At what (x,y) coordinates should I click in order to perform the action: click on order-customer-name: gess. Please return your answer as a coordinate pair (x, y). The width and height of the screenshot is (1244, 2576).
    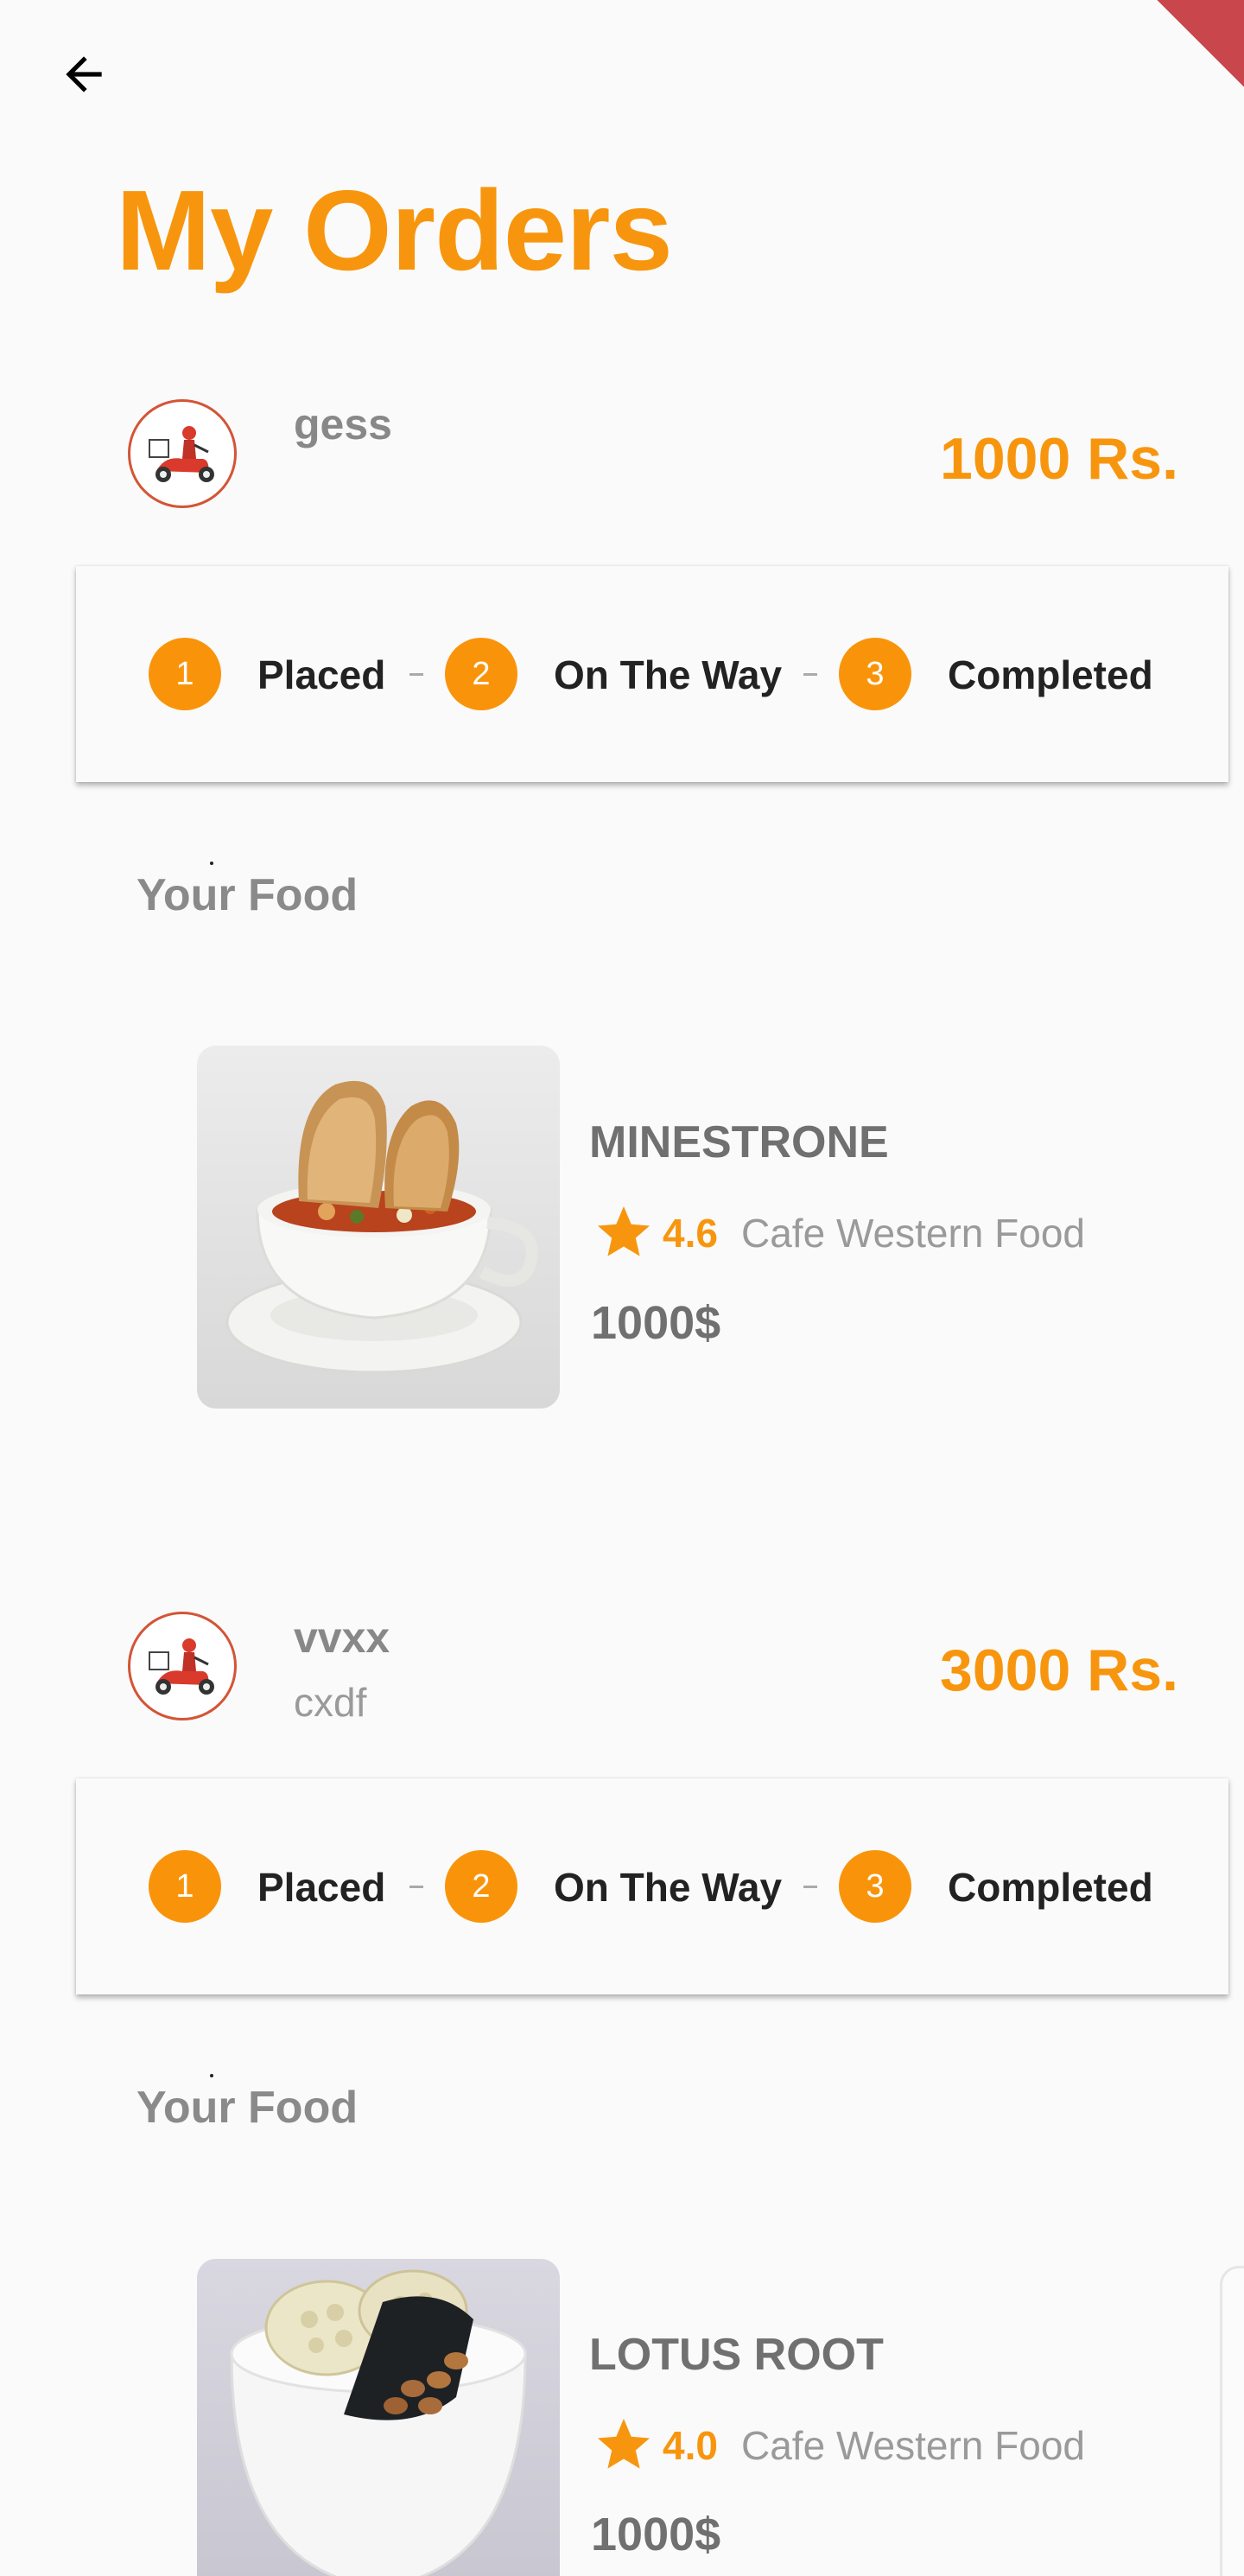
    Looking at the image, I should click on (343, 424).